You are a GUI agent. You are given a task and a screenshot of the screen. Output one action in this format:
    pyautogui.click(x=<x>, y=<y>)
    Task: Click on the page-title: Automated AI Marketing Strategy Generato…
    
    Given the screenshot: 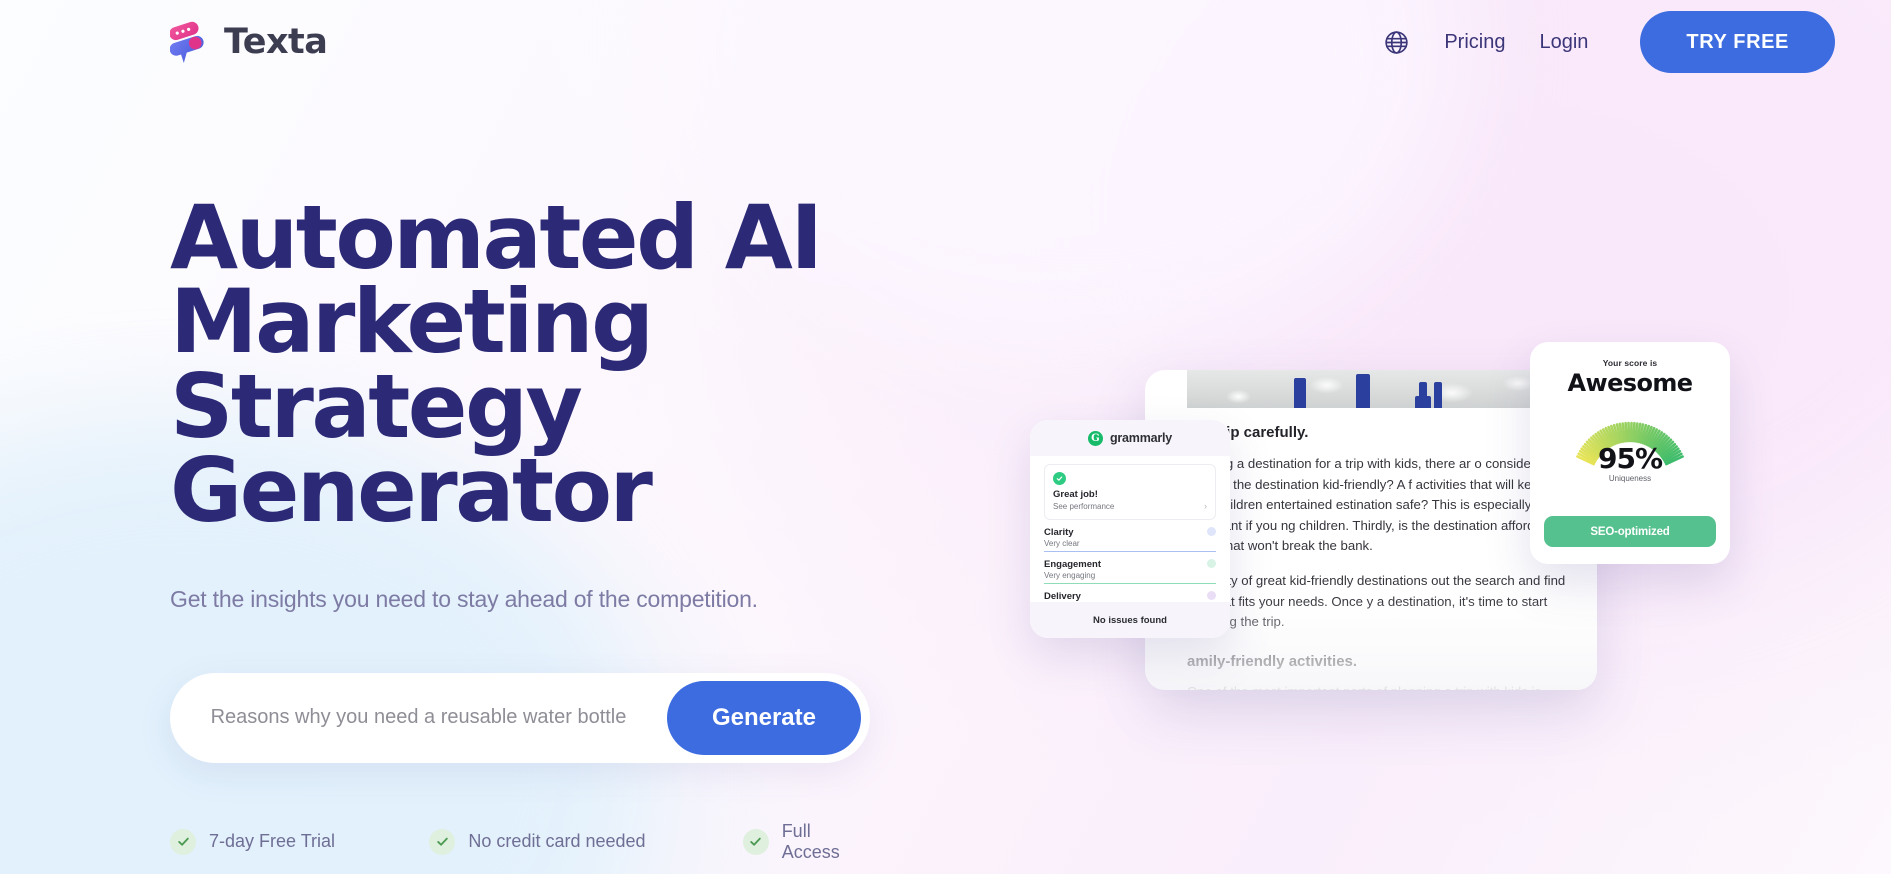 What is the action you would take?
    pyautogui.click(x=496, y=364)
    